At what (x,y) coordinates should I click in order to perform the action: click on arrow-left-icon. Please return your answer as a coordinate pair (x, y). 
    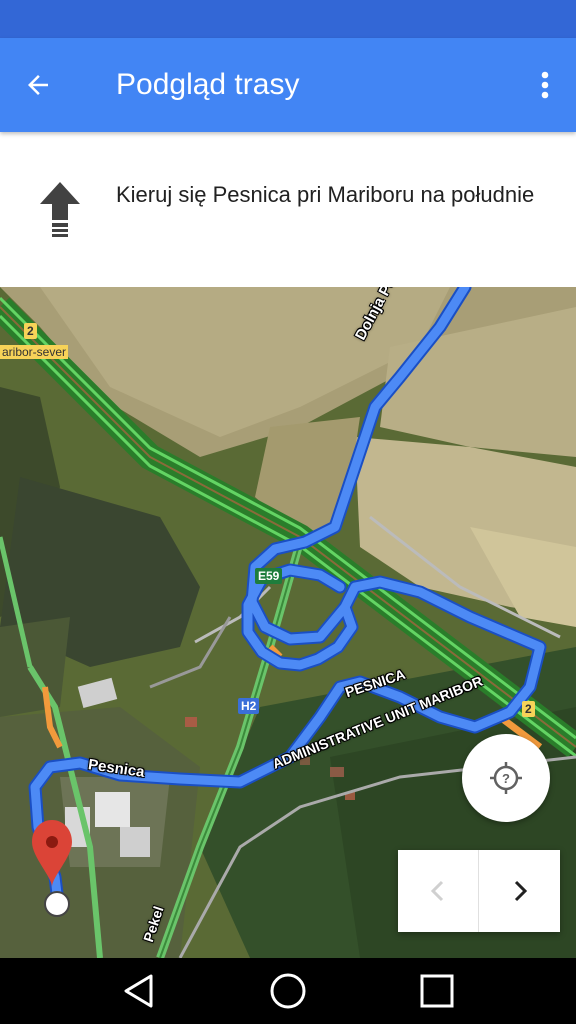
    Looking at the image, I should click on (38, 85).